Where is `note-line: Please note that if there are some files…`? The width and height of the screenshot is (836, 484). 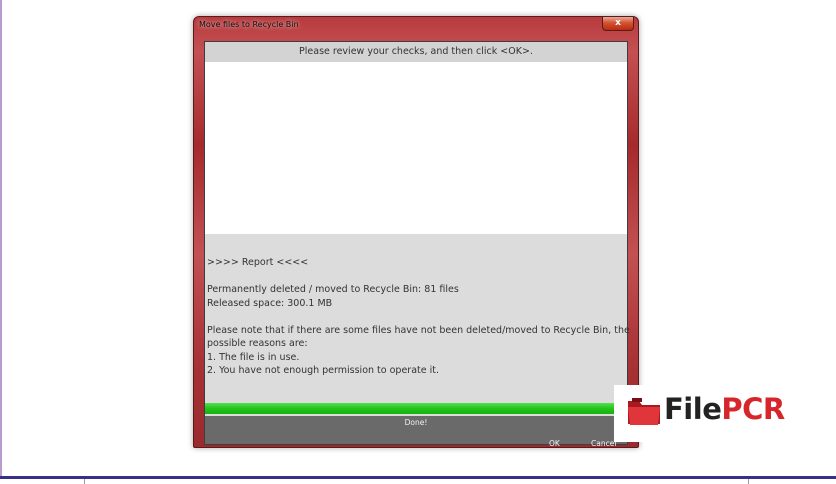 note-line: Please note that if there are some files… is located at coordinates (418, 330).